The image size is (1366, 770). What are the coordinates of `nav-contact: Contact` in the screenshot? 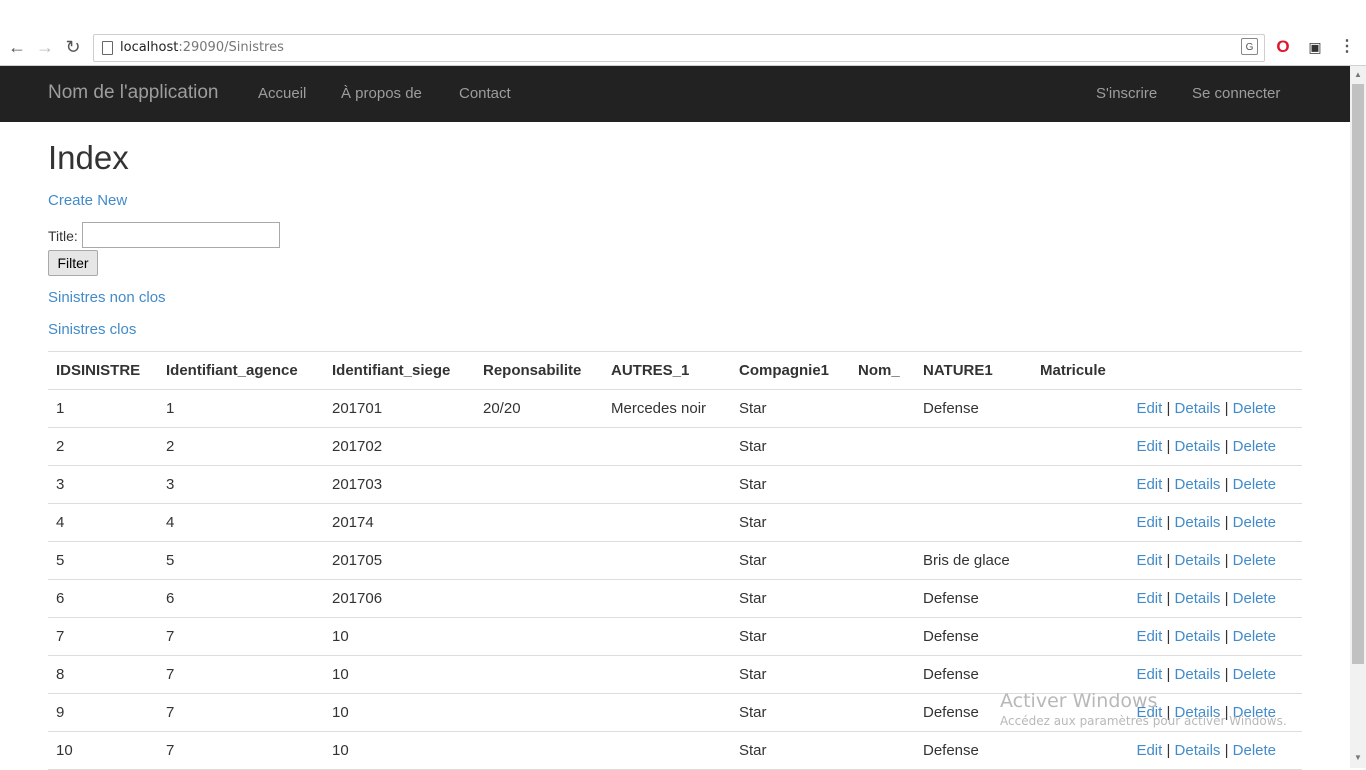 It's located at (485, 93).